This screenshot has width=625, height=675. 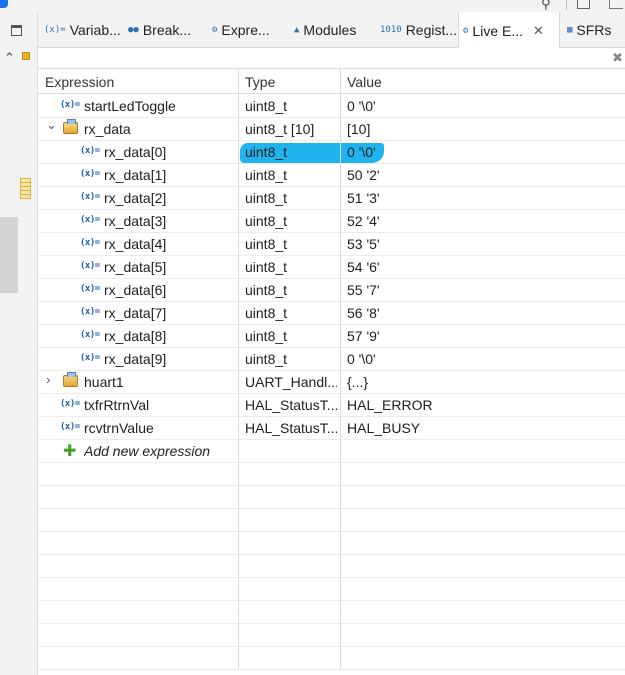 What do you see at coordinates (483, 129) in the screenshot?
I see `value-cell: [10]` at bounding box center [483, 129].